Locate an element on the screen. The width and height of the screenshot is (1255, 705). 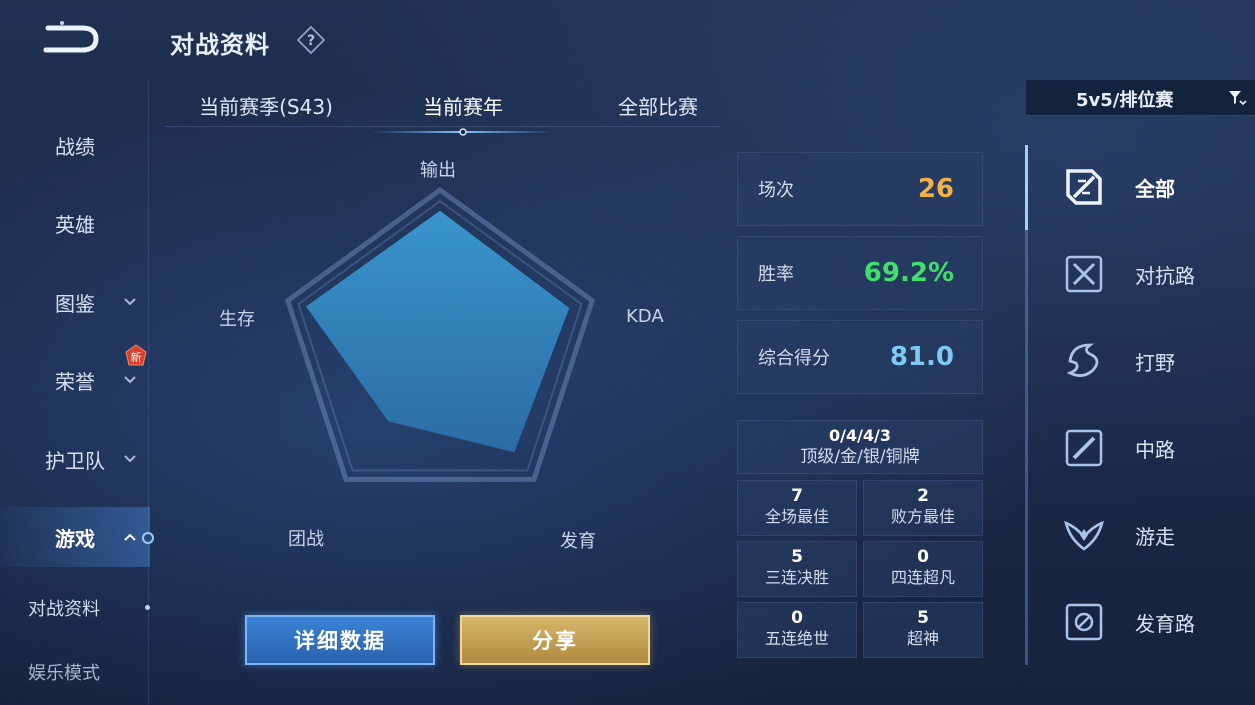
farm-lane-icon is located at coordinates (1084, 622).